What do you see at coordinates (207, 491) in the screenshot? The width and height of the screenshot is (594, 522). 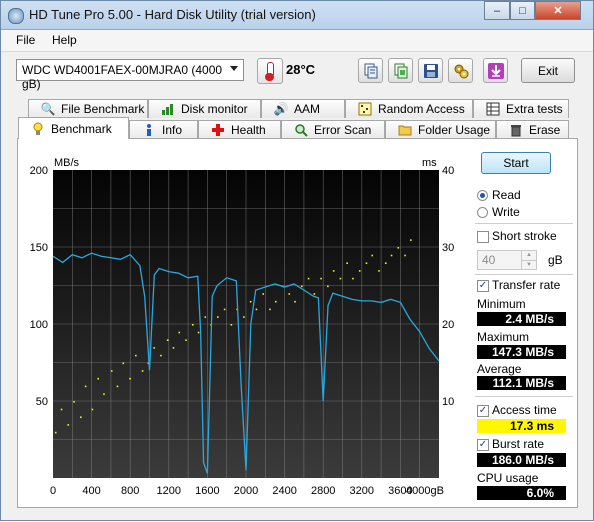 I see `x-tick-label: 1600` at bounding box center [207, 491].